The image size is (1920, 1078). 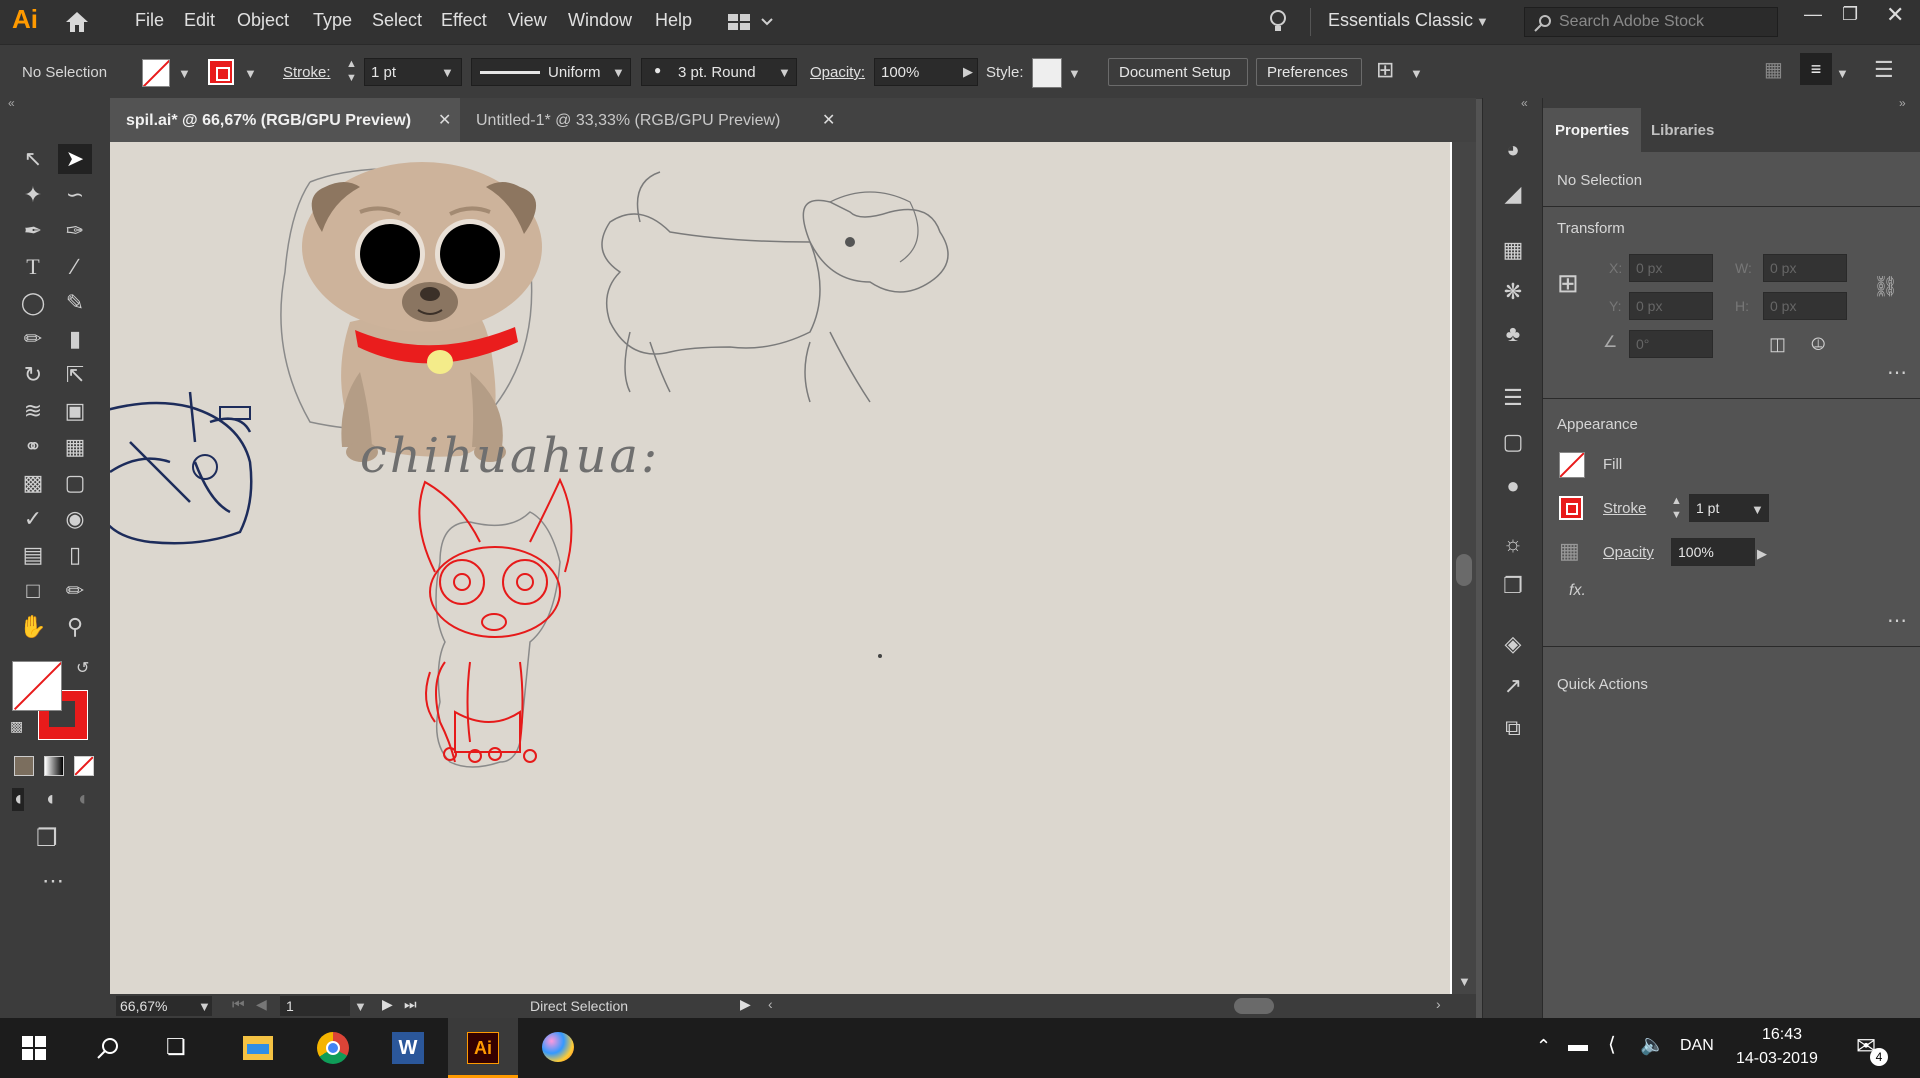 What do you see at coordinates (1572, 465) in the screenshot?
I see `fill-swatch-panel` at bounding box center [1572, 465].